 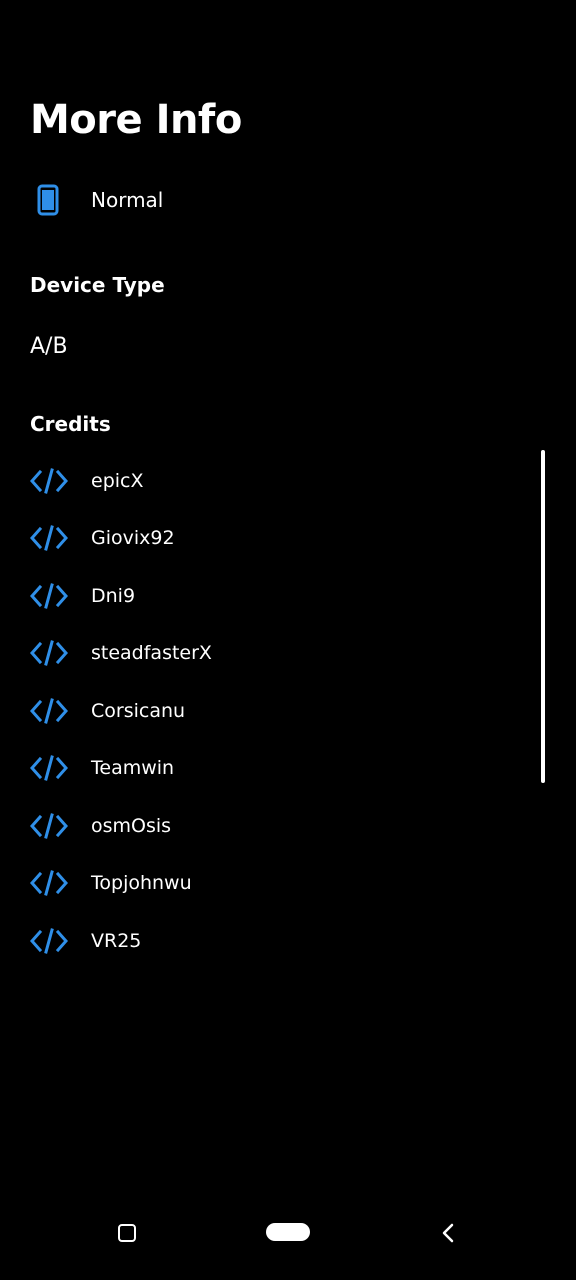 I want to click on credit-name: Corsicanu, so click(x=138, y=710).